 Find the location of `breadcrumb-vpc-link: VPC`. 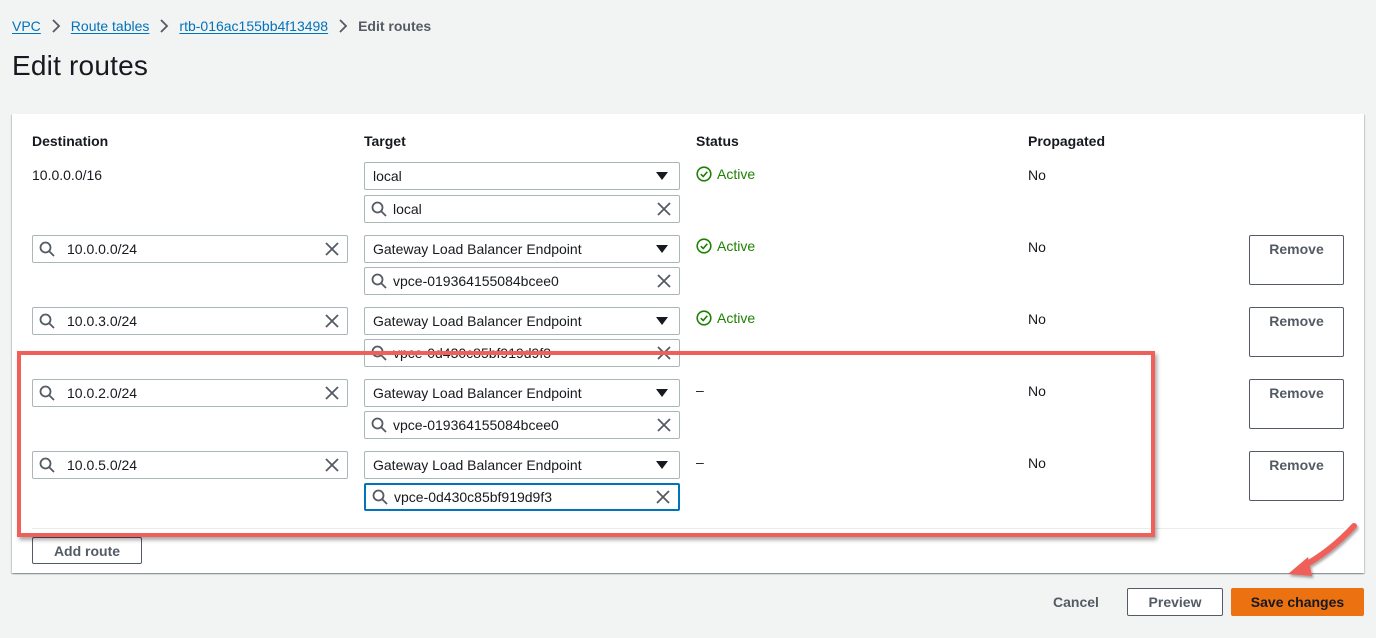

breadcrumb-vpc-link: VPC is located at coordinates (26, 26).